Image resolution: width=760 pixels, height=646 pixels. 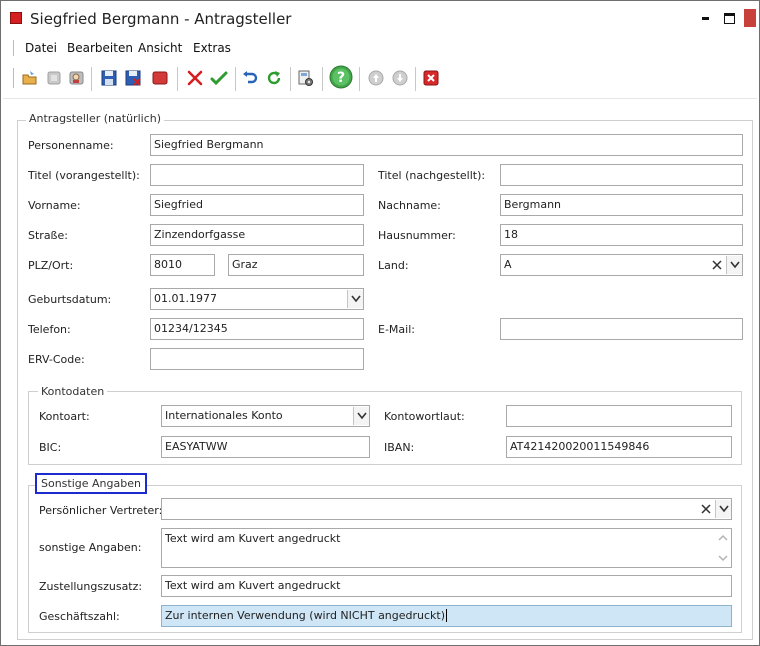 I want to click on nachname-label: Nachname:, so click(x=409, y=205).